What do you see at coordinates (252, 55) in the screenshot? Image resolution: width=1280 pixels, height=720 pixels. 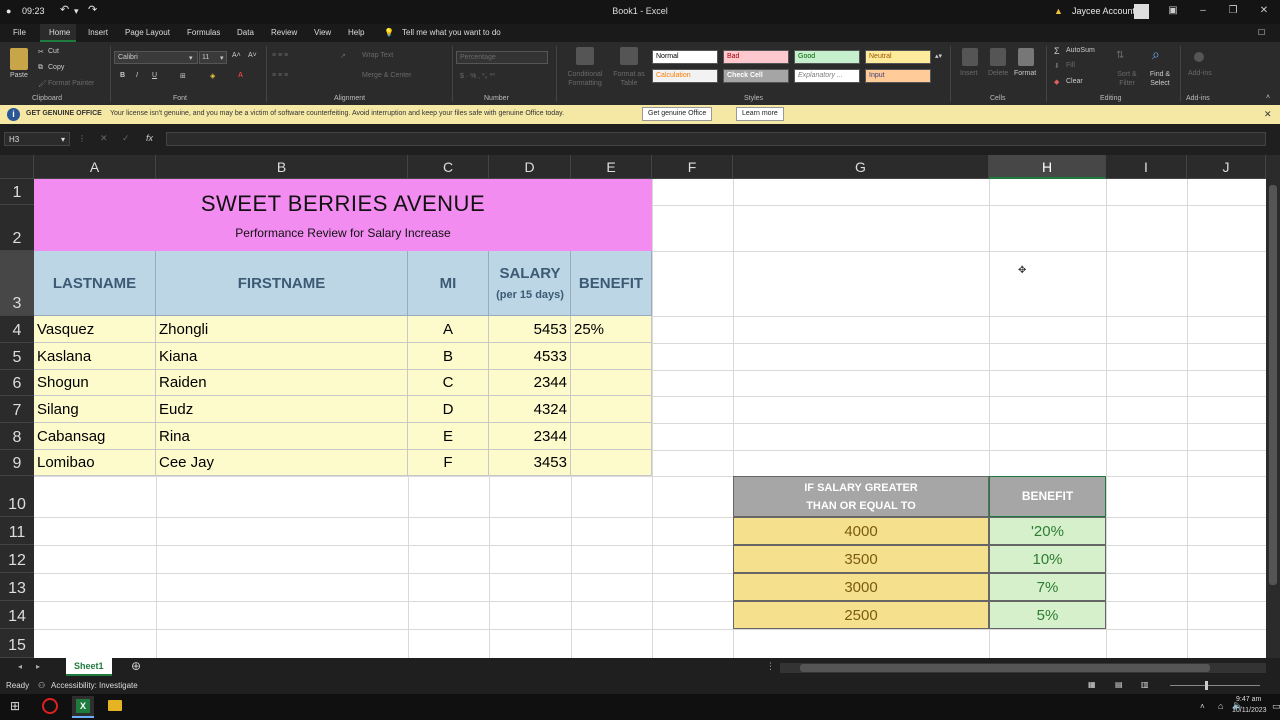 I see `decrease-font-icon: A˅` at bounding box center [252, 55].